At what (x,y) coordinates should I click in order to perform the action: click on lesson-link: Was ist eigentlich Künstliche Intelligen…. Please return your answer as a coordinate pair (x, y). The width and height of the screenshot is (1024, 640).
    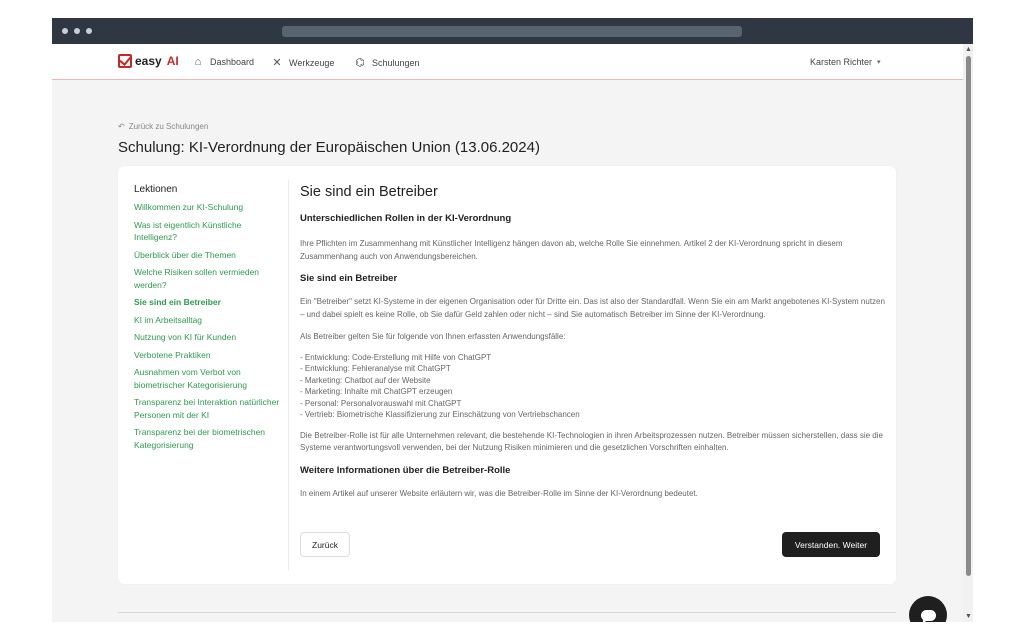
    Looking at the image, I should click on (209, 231).